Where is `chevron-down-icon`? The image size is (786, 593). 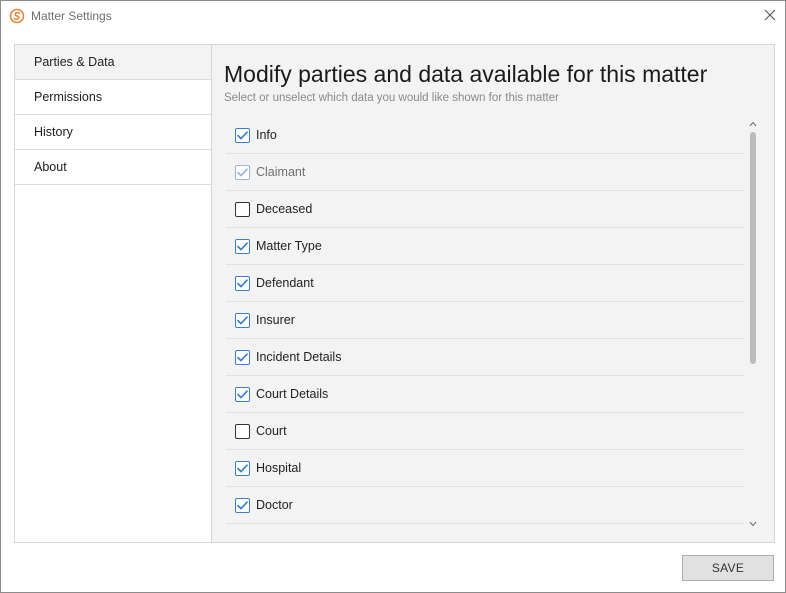
chevron-down-icon is located at coordinates (753, 523).